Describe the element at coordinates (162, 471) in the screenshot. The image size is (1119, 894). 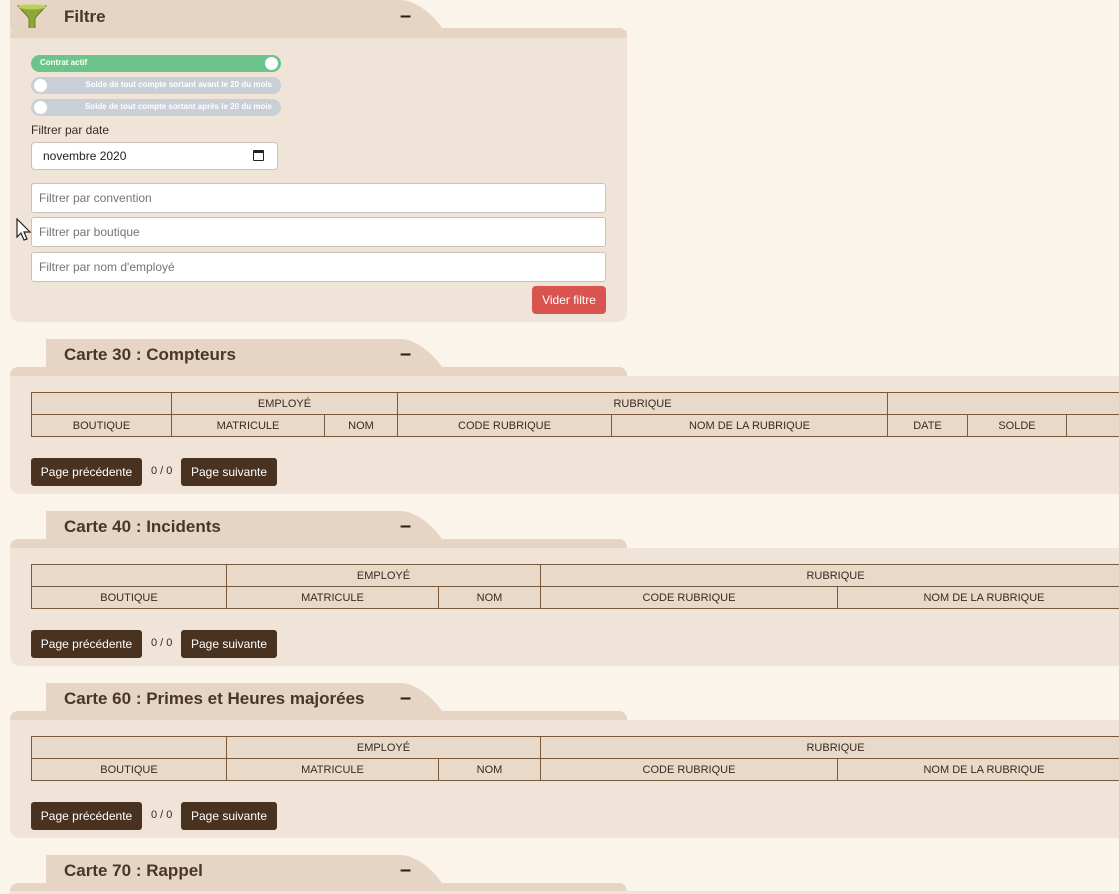
I see `card-30-page-status: 0 / 0` at that location.